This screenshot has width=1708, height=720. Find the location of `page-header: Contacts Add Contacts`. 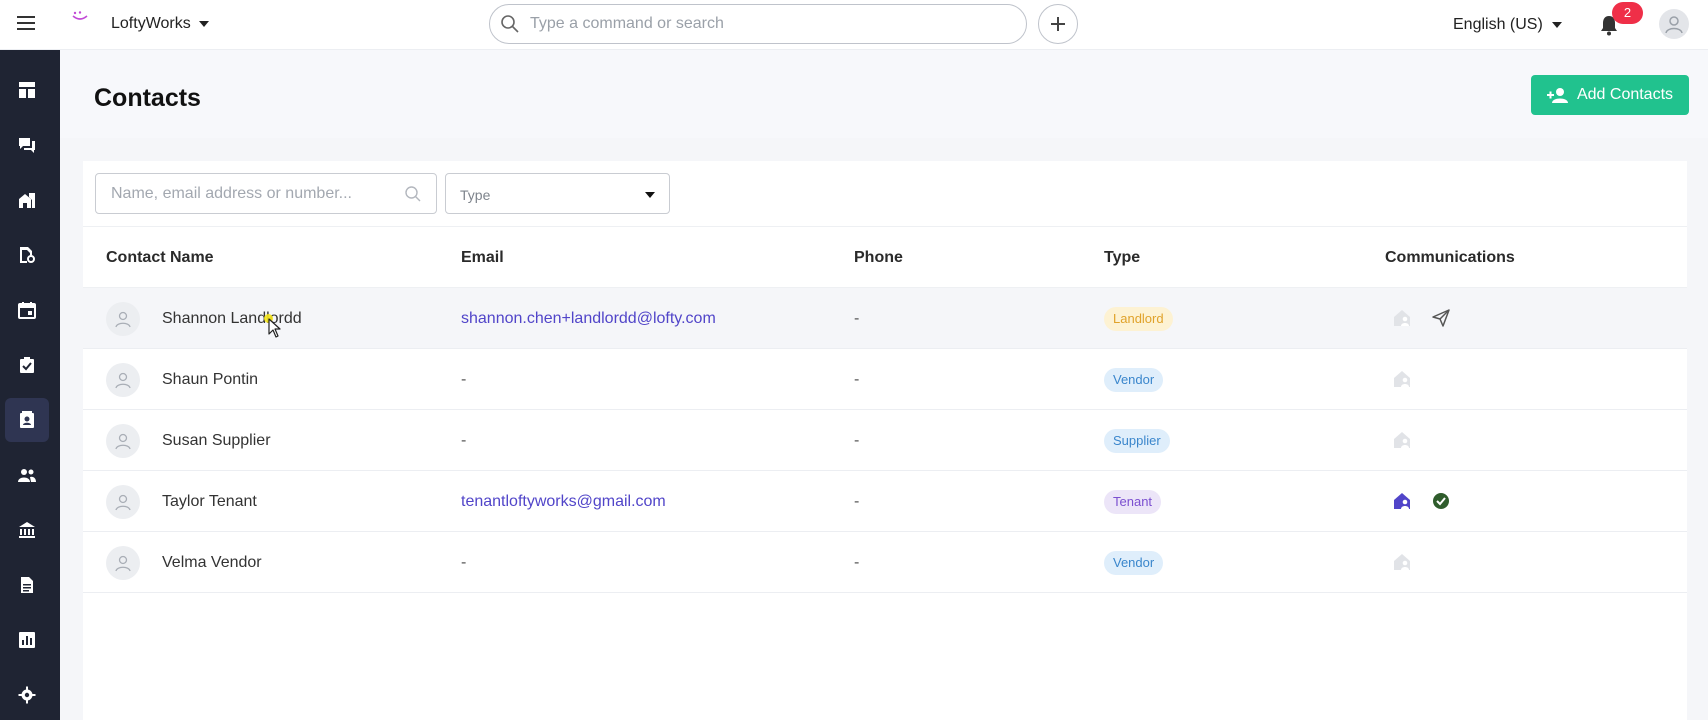

page-header: Contacts Add Contacts is located at coordinates (884, 94).